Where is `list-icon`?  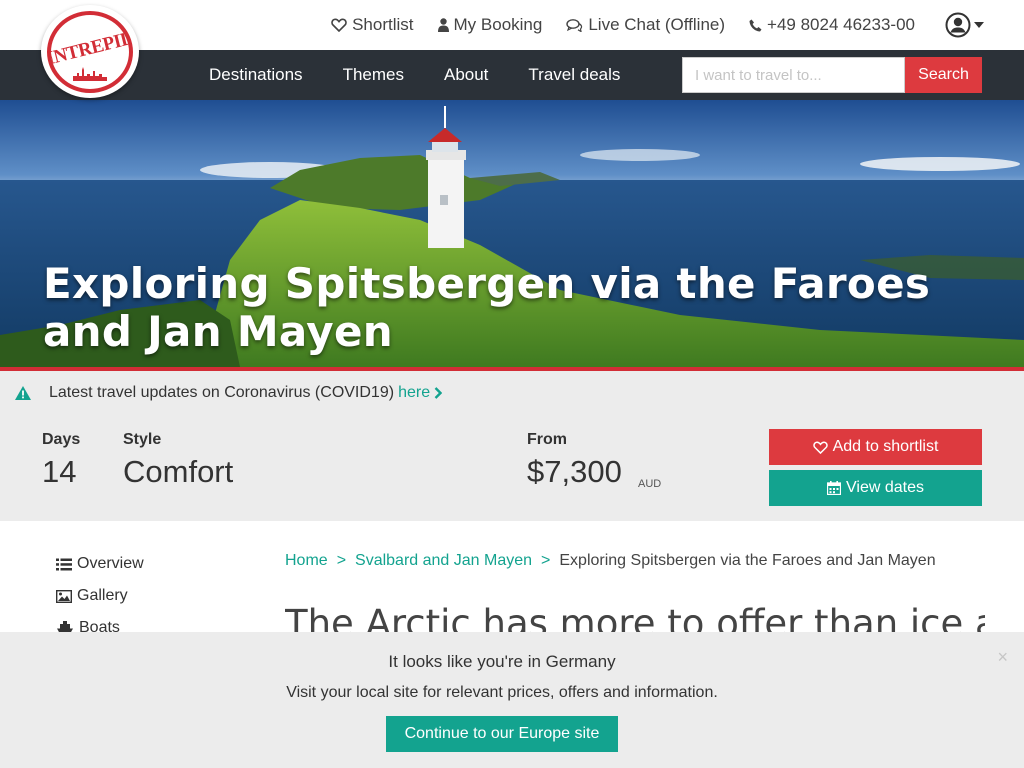 list-icon is located at coordinates (64, 564).